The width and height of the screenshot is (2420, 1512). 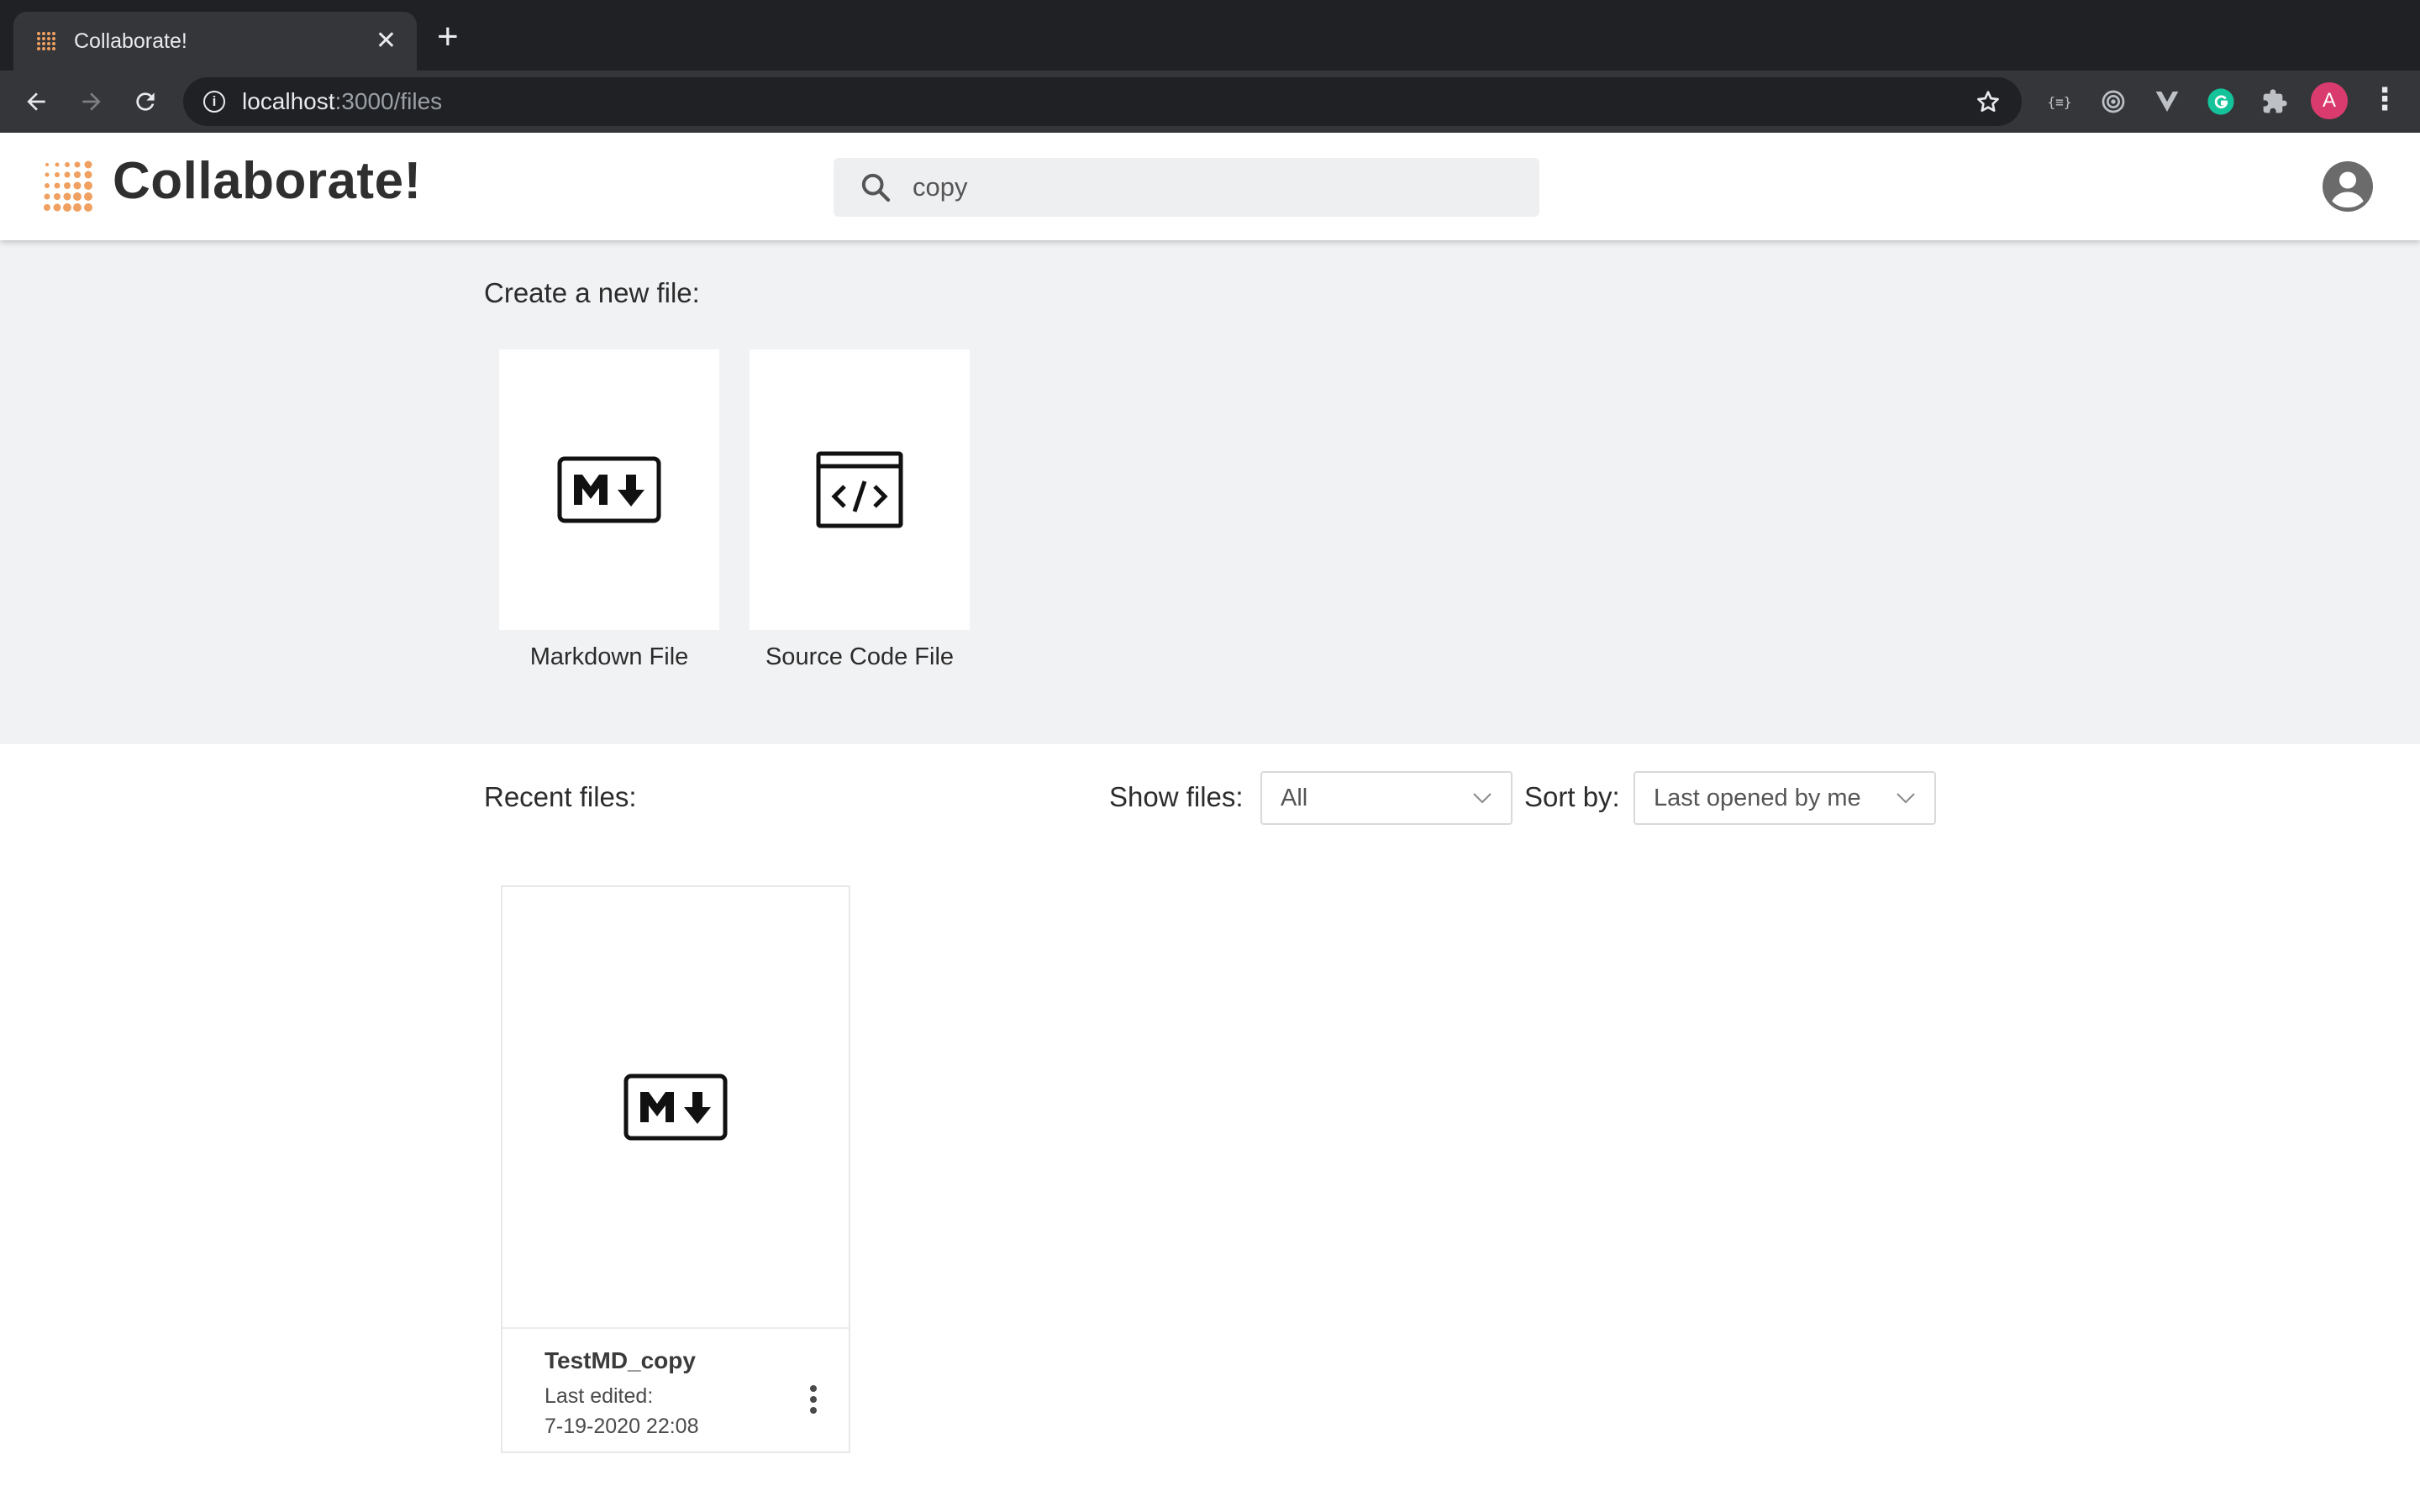 What do you see at coordinates (2348, 186) in the screenshot?
I see `user-account-icon` at bounding box center [2348, 186].